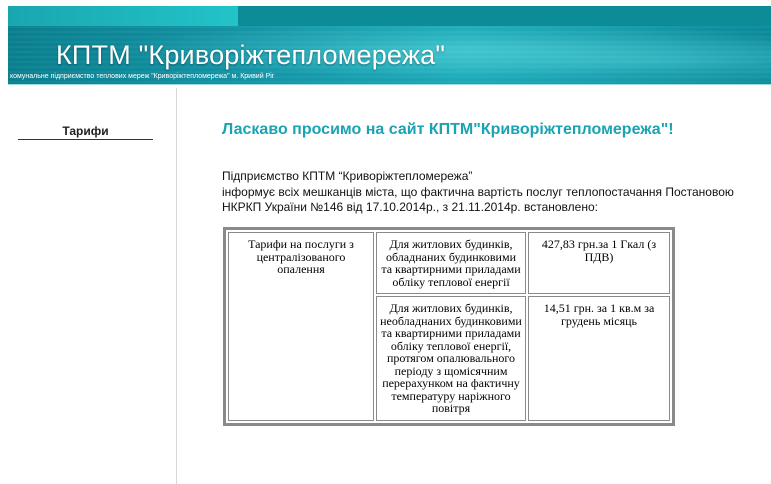 The width and height of the screenshot is (771, 484). What do you see at coordinates (176, 286) in the screenshot?
I see `sidebar-divider` at bounding box center [176, 286].